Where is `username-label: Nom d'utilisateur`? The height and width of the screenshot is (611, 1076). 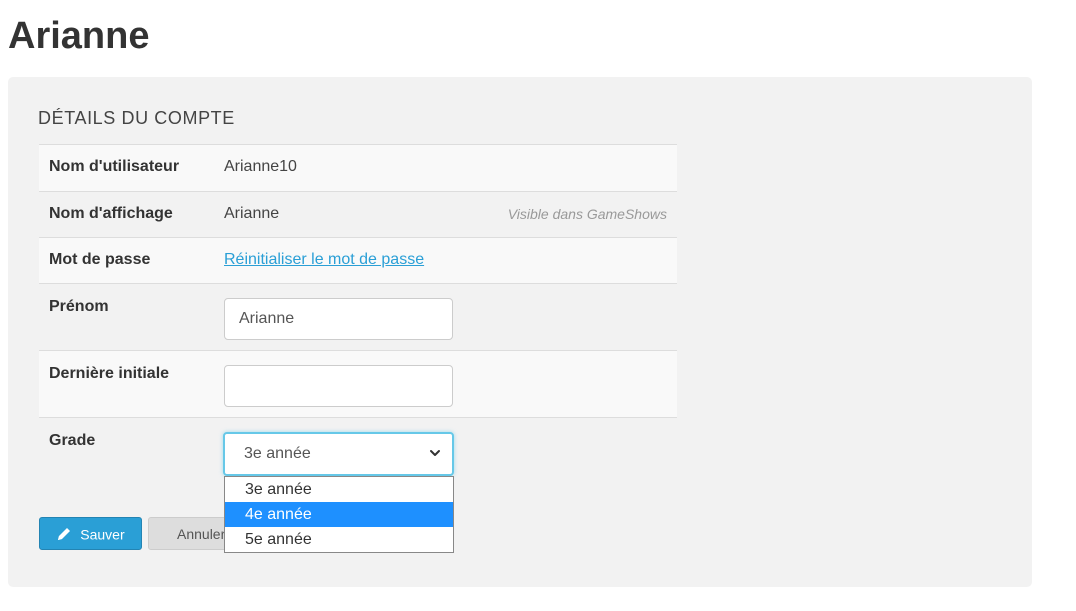 username-label: Nom d'utilisateur is located at coordinates (114, 166).